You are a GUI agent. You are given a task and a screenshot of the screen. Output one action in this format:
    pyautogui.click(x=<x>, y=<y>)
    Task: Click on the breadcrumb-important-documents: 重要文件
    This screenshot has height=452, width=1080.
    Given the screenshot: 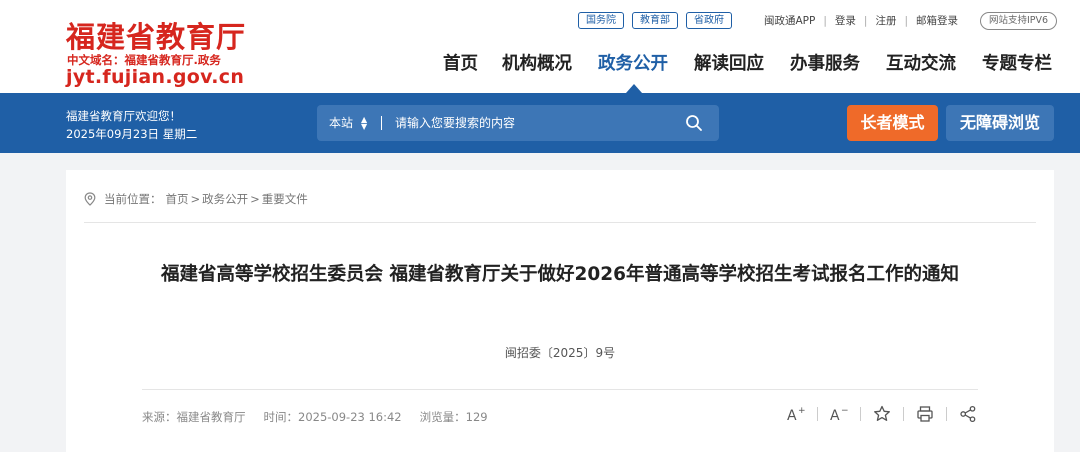 What is the action you would take?
    pyautogui.click(x=285, y=199)
    